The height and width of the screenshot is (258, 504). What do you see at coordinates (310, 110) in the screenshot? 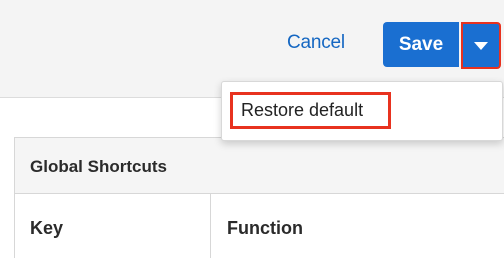
I see `menu-item-restore-default: Restore default` at bounding box center [310, 110].